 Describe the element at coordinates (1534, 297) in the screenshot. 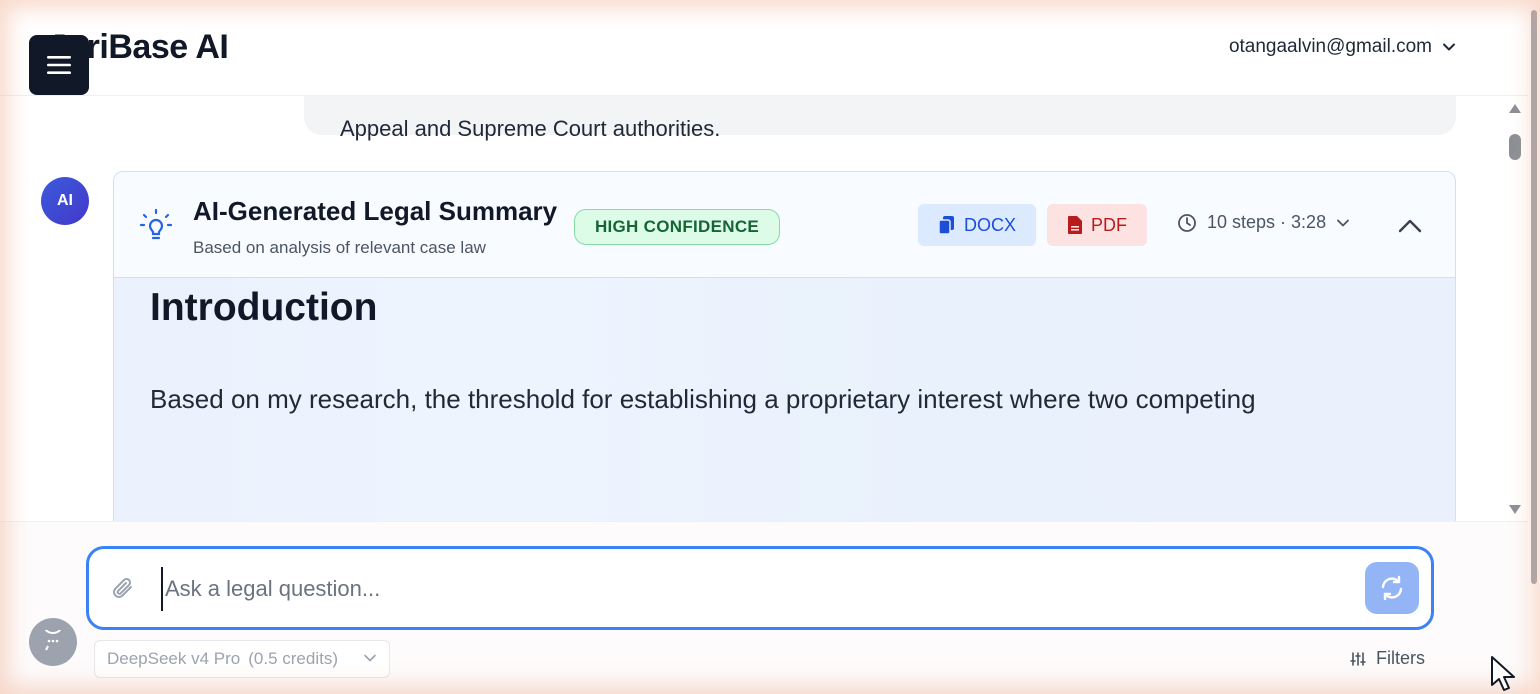

I see `window-scroll-thumb` at that location.